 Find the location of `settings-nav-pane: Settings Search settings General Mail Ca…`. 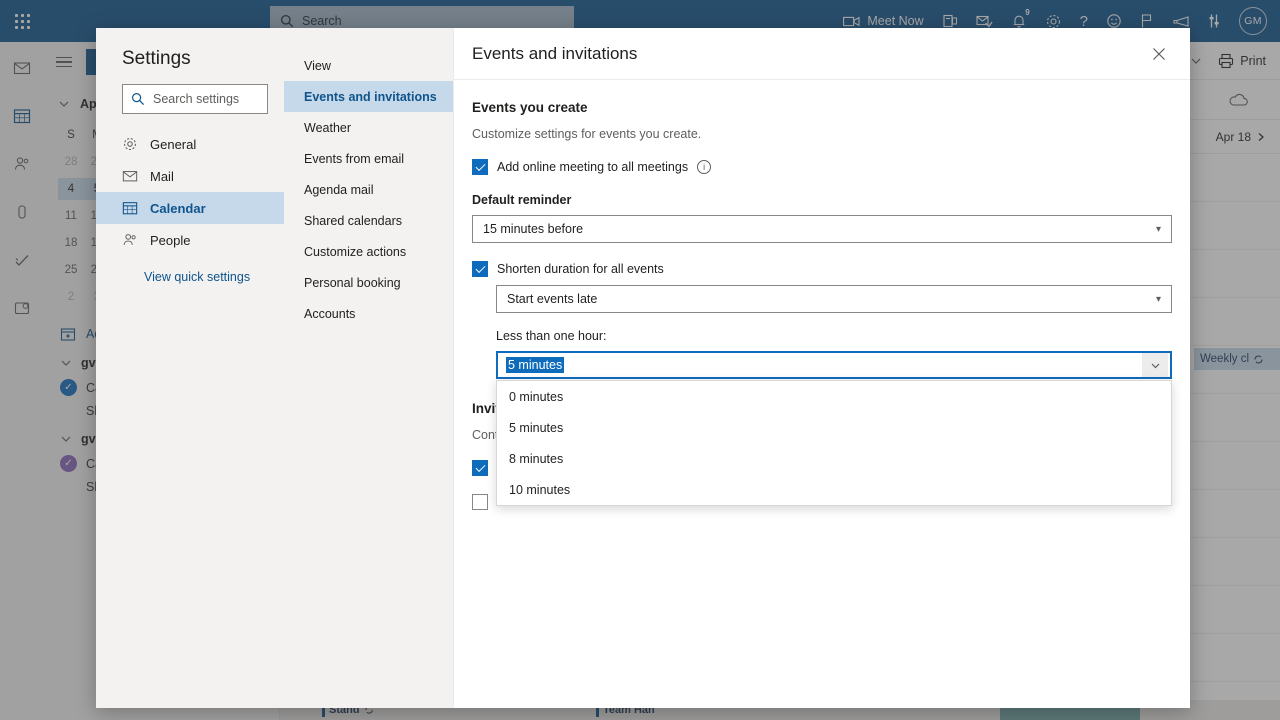

settings-nav-pane: Settings Search settings General Mail Ca… is located at coordinates (190, 368).